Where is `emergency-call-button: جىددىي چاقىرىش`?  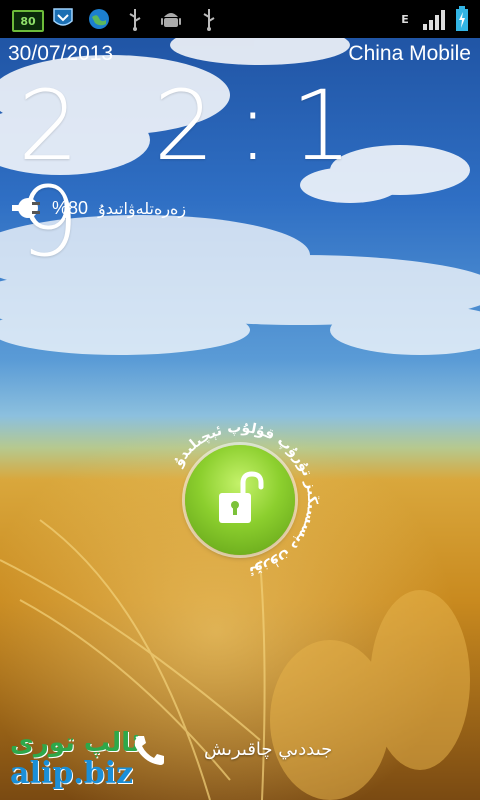 emergency-call-button: جىددىي چاقىرىش is located at coordinates (268, 749).